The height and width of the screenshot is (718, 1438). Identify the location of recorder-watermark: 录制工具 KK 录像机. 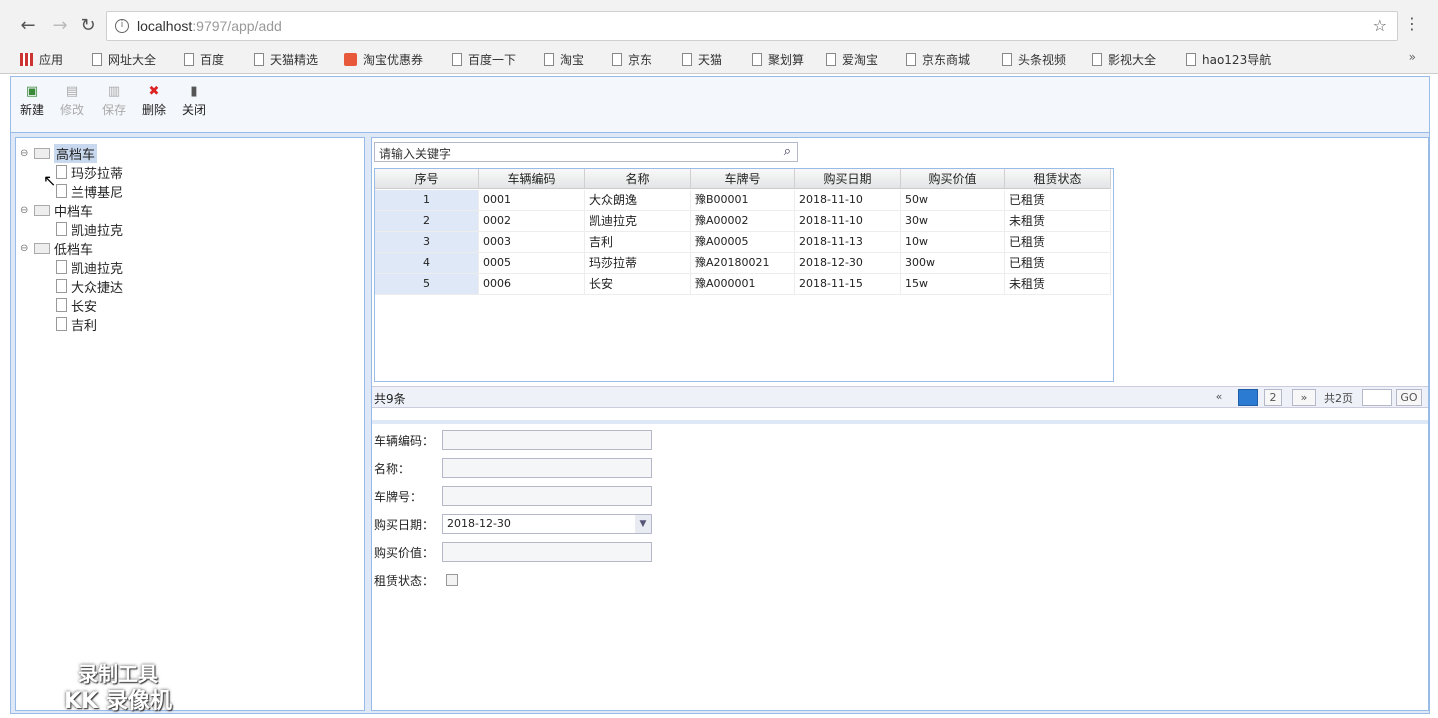
(118, 689).